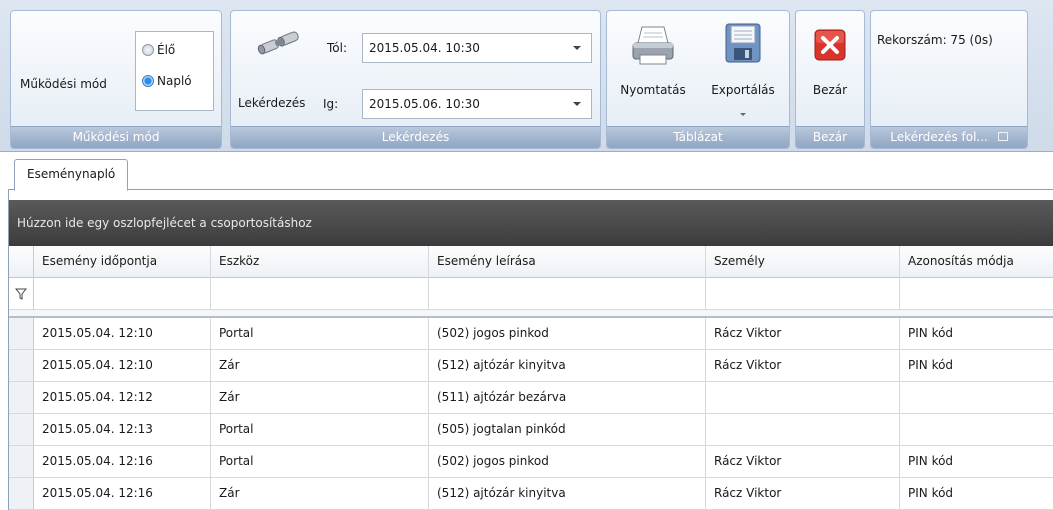 The image size is (1053, 510). What do you see at coordinates (830, 45) in the screenshot?
I see `close-icon` at bounding box center [830, 45].